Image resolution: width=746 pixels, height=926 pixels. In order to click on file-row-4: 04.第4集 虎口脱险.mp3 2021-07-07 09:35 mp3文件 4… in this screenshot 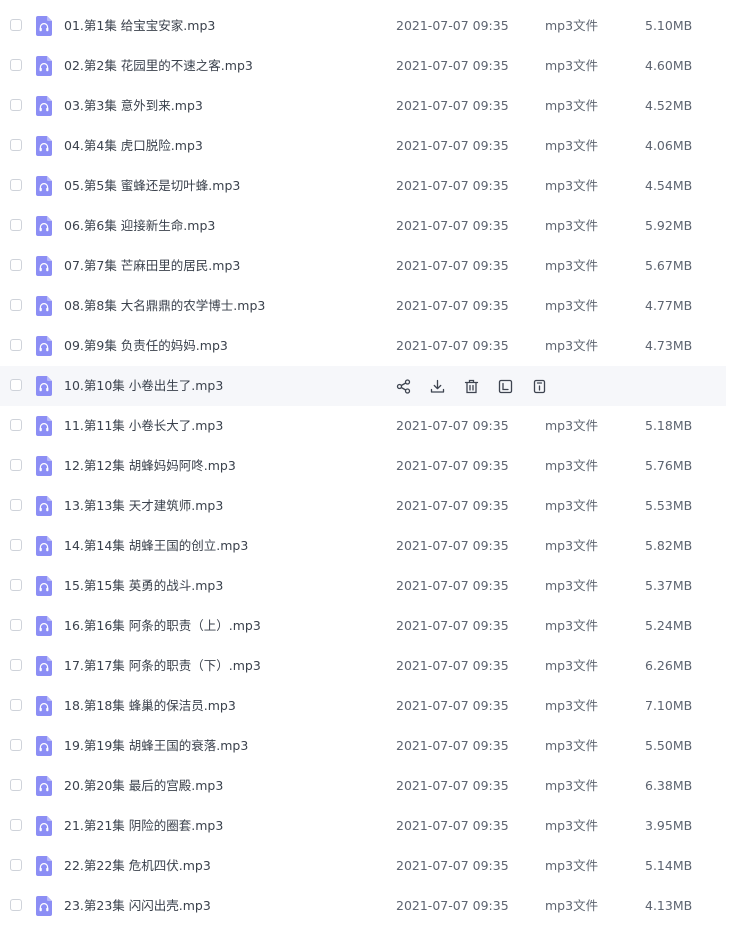, I will do `click(363, 146)`.